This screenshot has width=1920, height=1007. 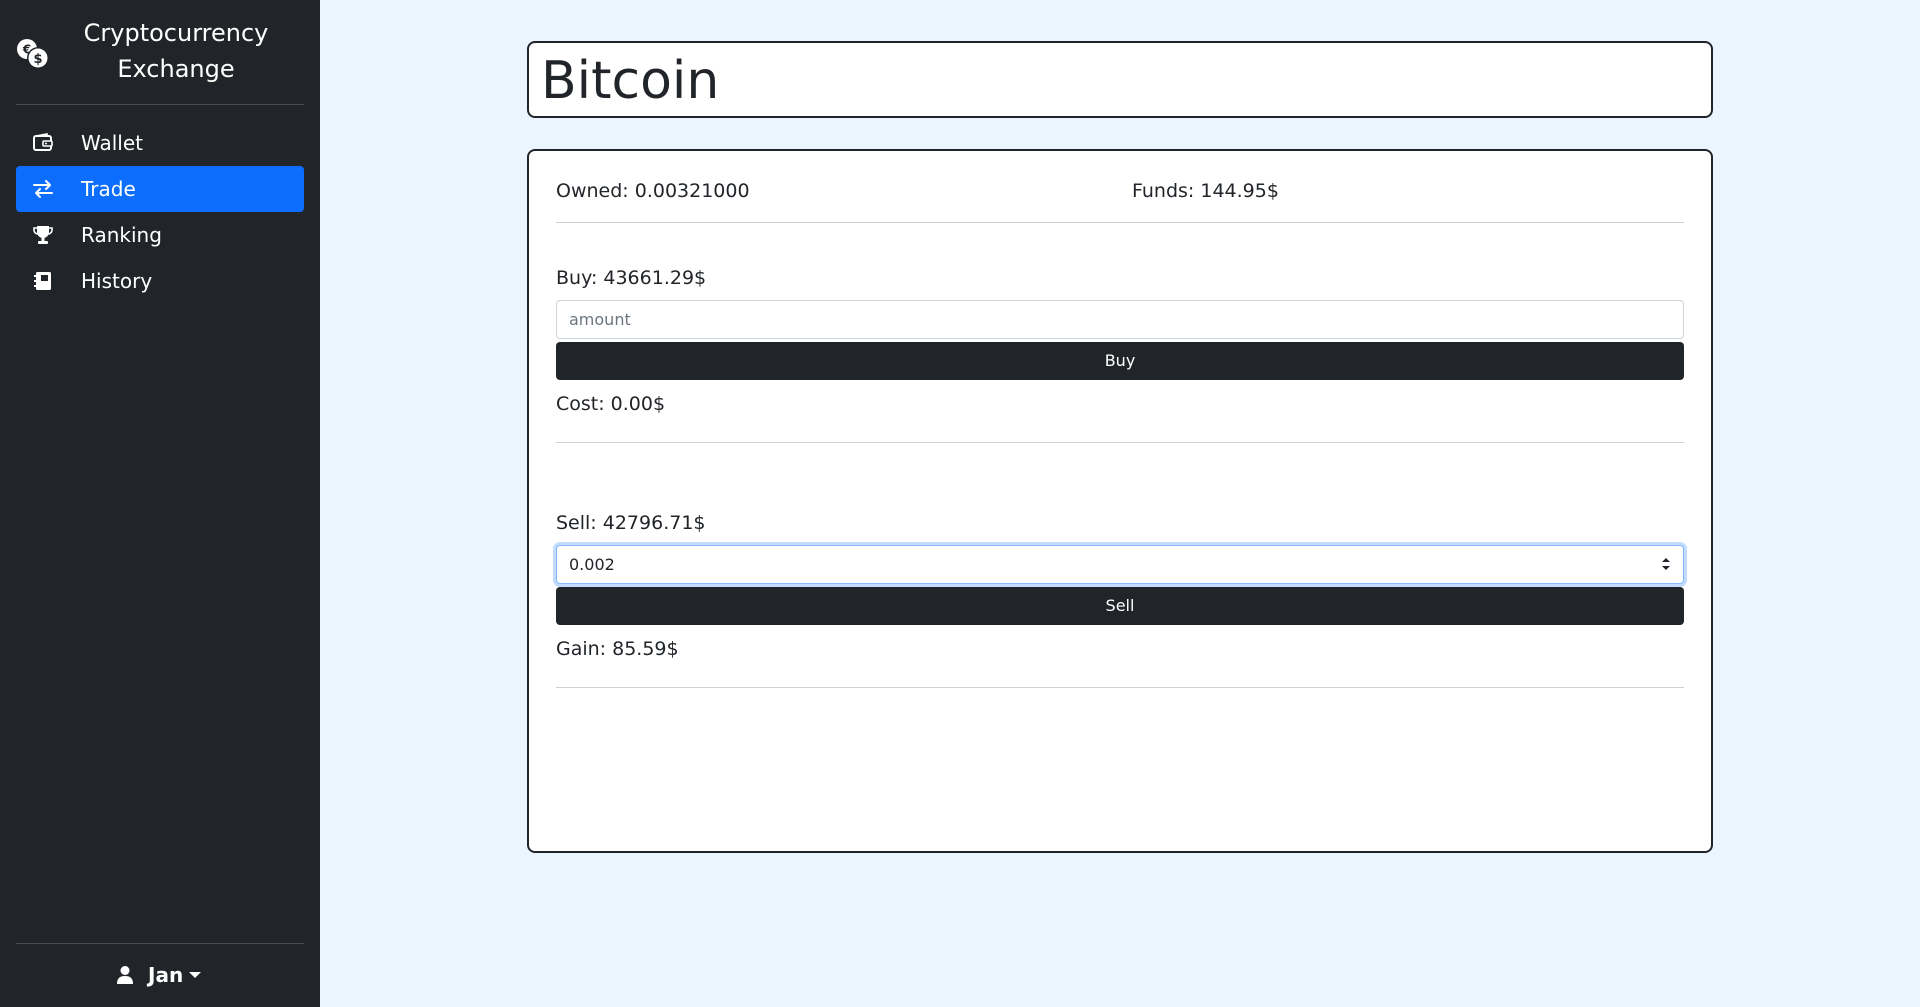 What do you see at coordinates (43, 235) in the screenshot?
I see `trophy-icon` at bounding box center [43, 235].